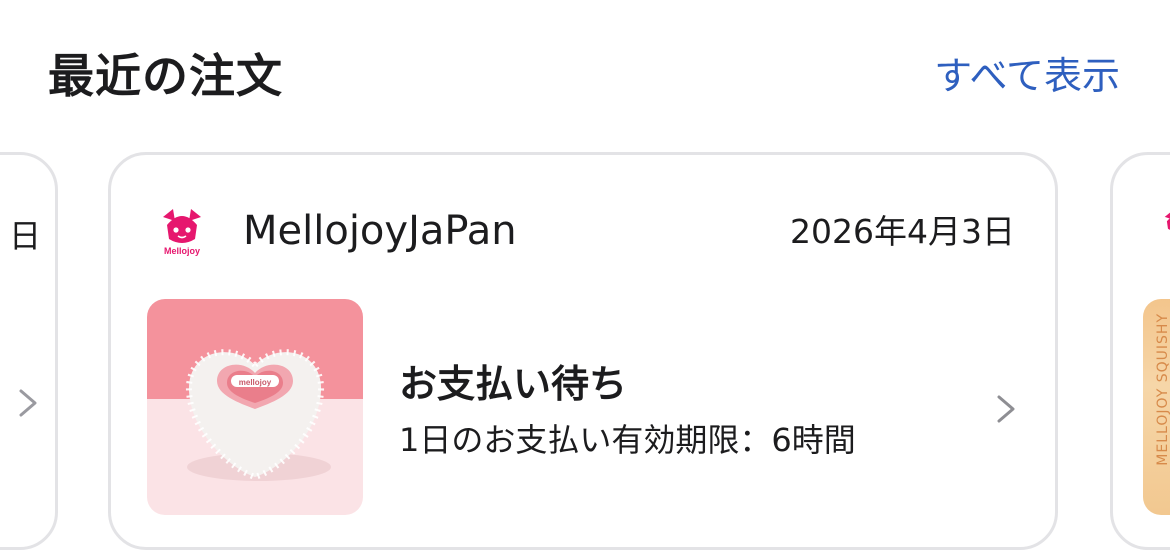 The image size is (1170, 556). Describe the element at coordinates (24, 236) in the screenshot. I see `order-date-fragment: 日` at that location.